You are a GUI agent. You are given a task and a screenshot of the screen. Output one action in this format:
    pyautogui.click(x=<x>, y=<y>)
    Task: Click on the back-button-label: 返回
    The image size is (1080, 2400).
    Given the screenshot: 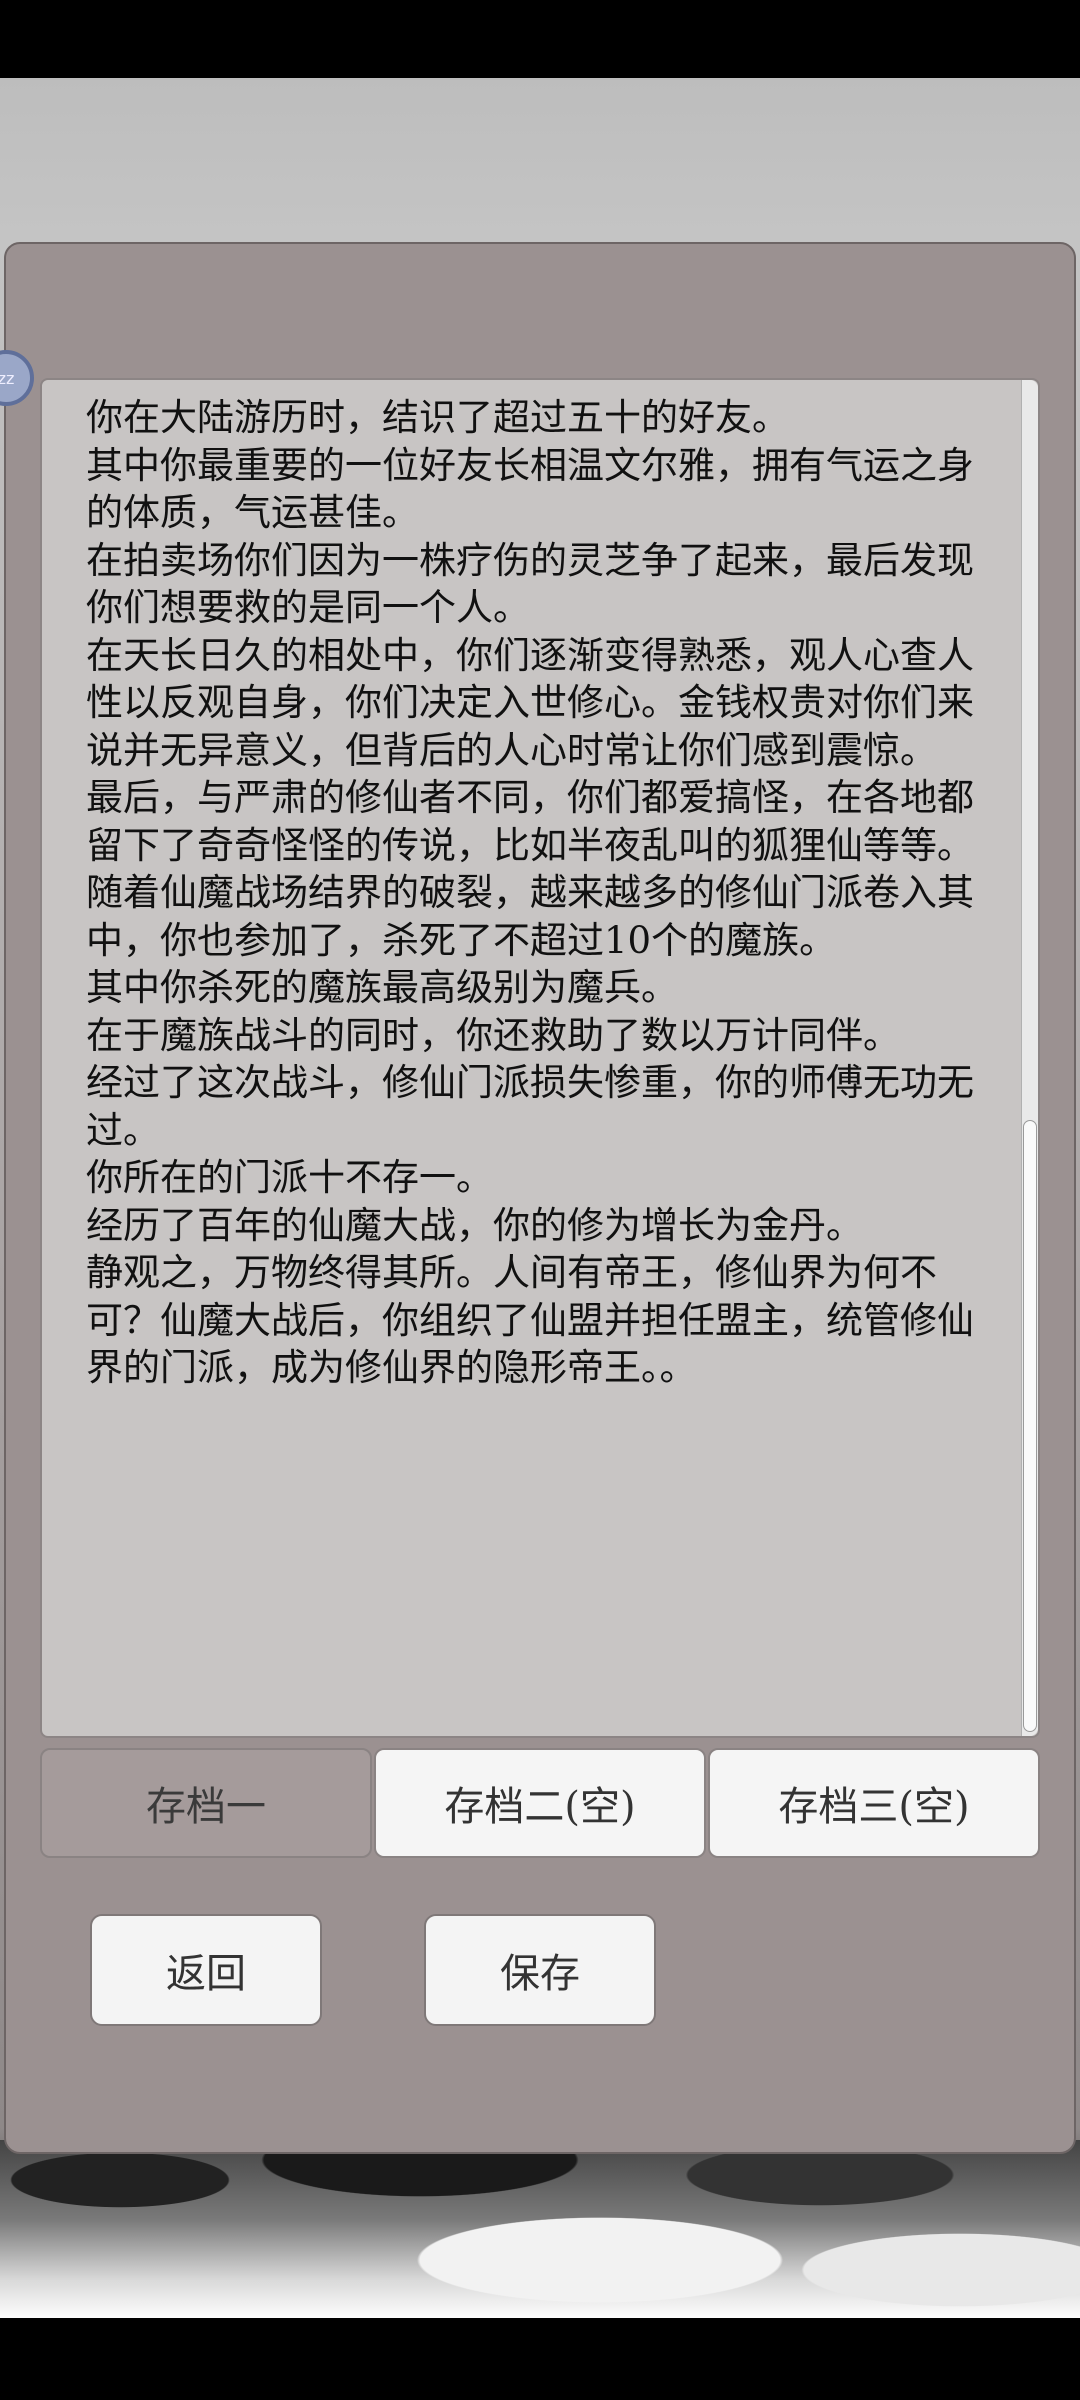 What is the action you would take?
    pyautogui.click(x=206, y=1974)
    